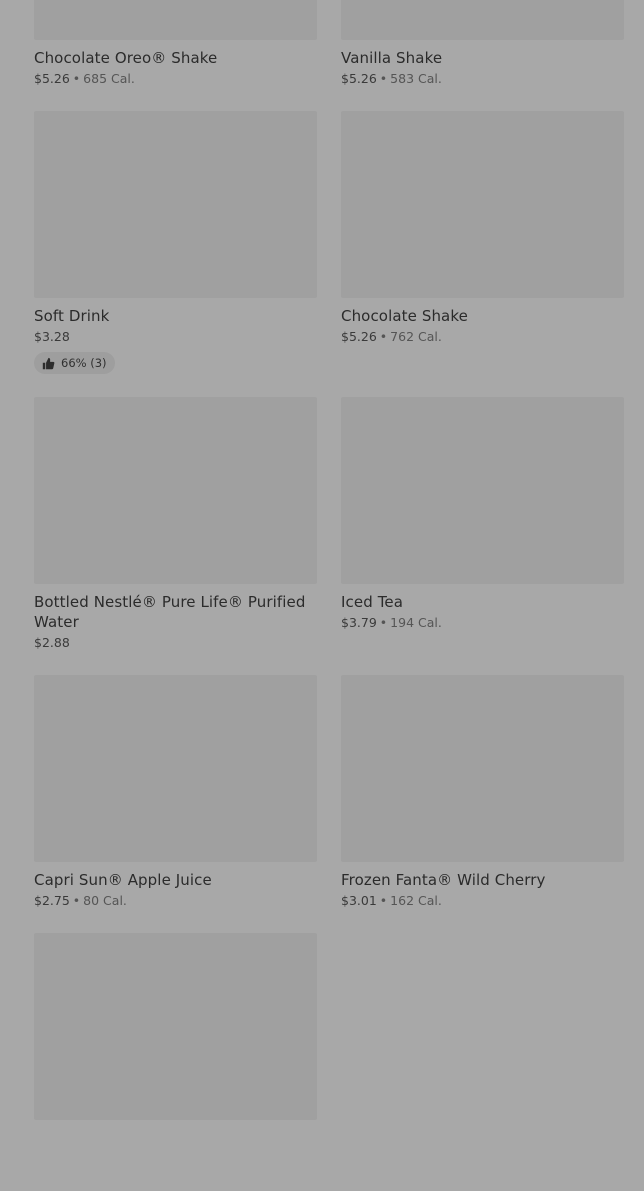  What do you see at coordinates (482, 623) in the screenshot?
I see `item-meta: $3.79 • 194 Cal.` at bounding box center [482, 623].